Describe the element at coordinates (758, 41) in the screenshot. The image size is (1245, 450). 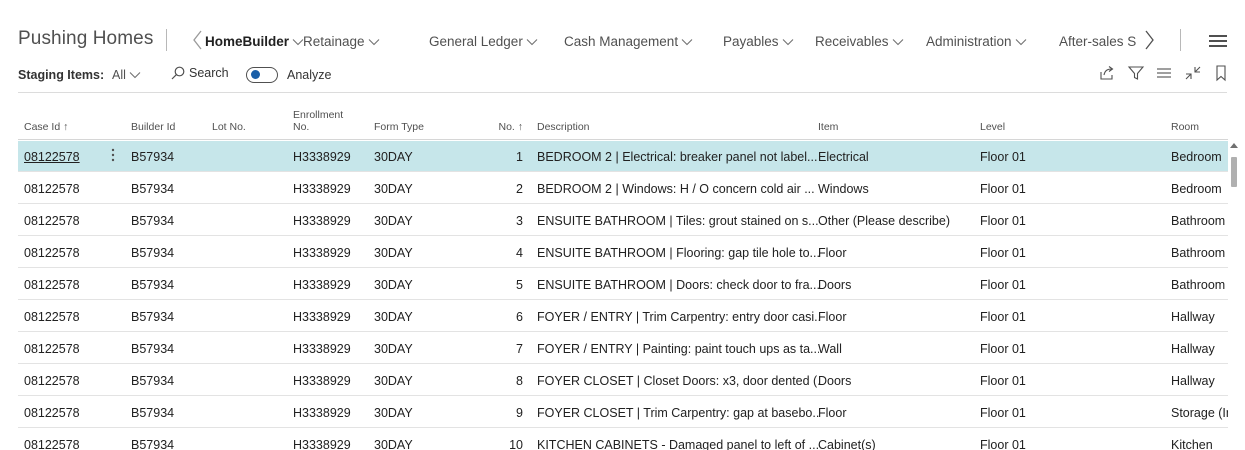
I see `nav-payables: Payables` at that location.